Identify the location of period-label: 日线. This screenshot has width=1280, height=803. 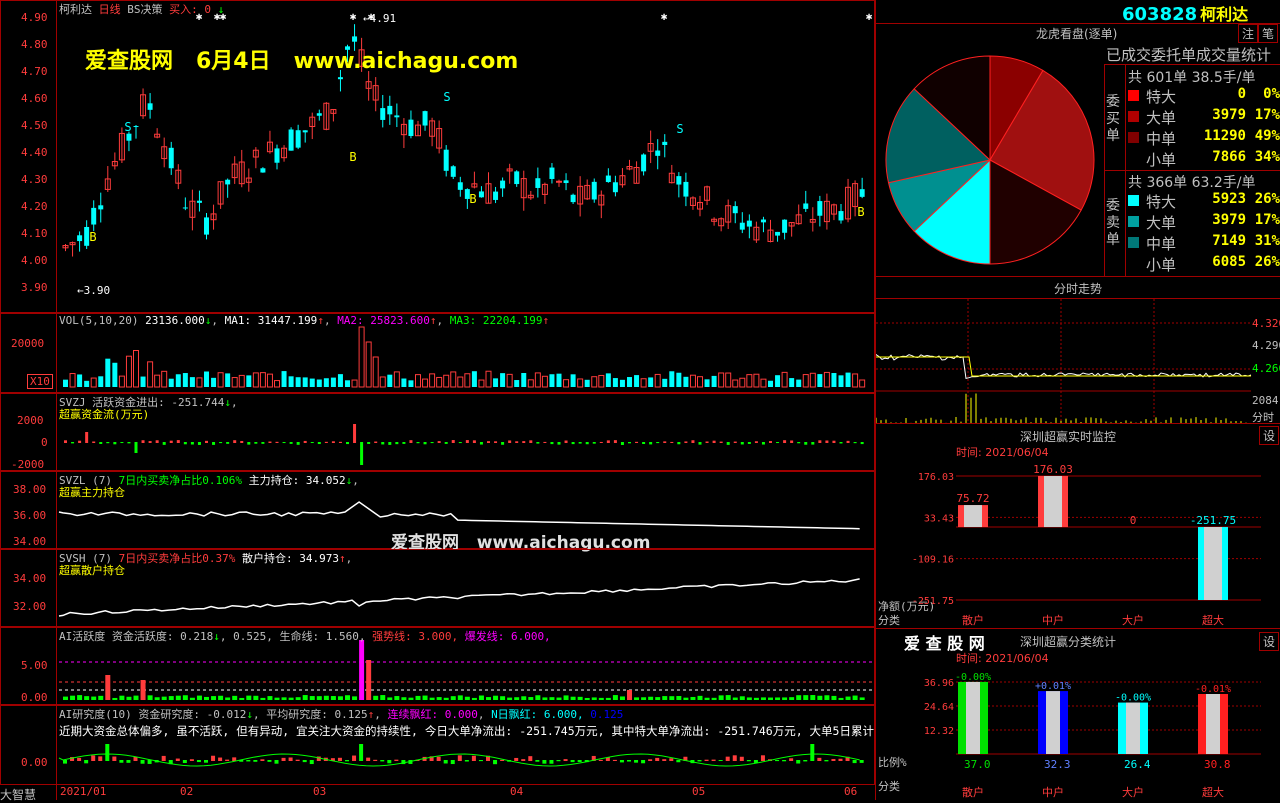
(110, 9).